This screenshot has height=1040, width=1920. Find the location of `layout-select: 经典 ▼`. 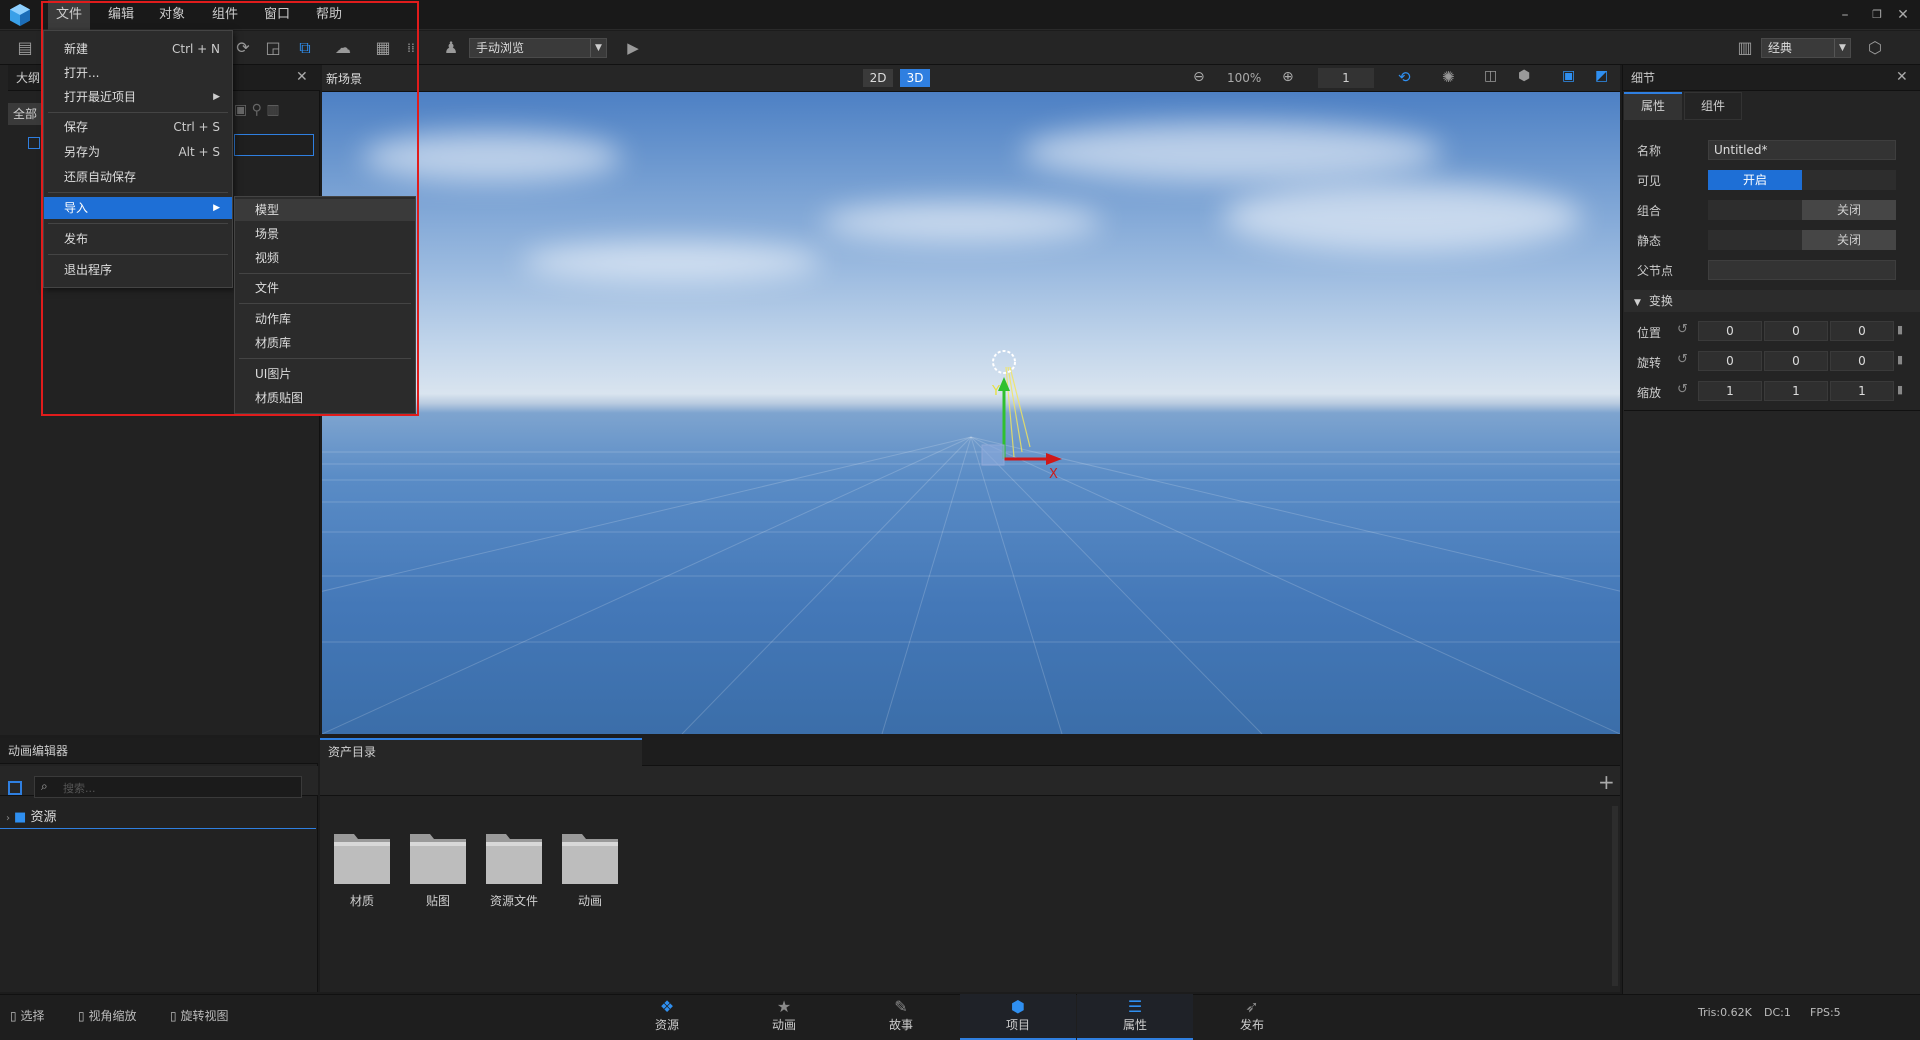

layout-select: 经典 ▼ is located at coordinates (1806, 48).